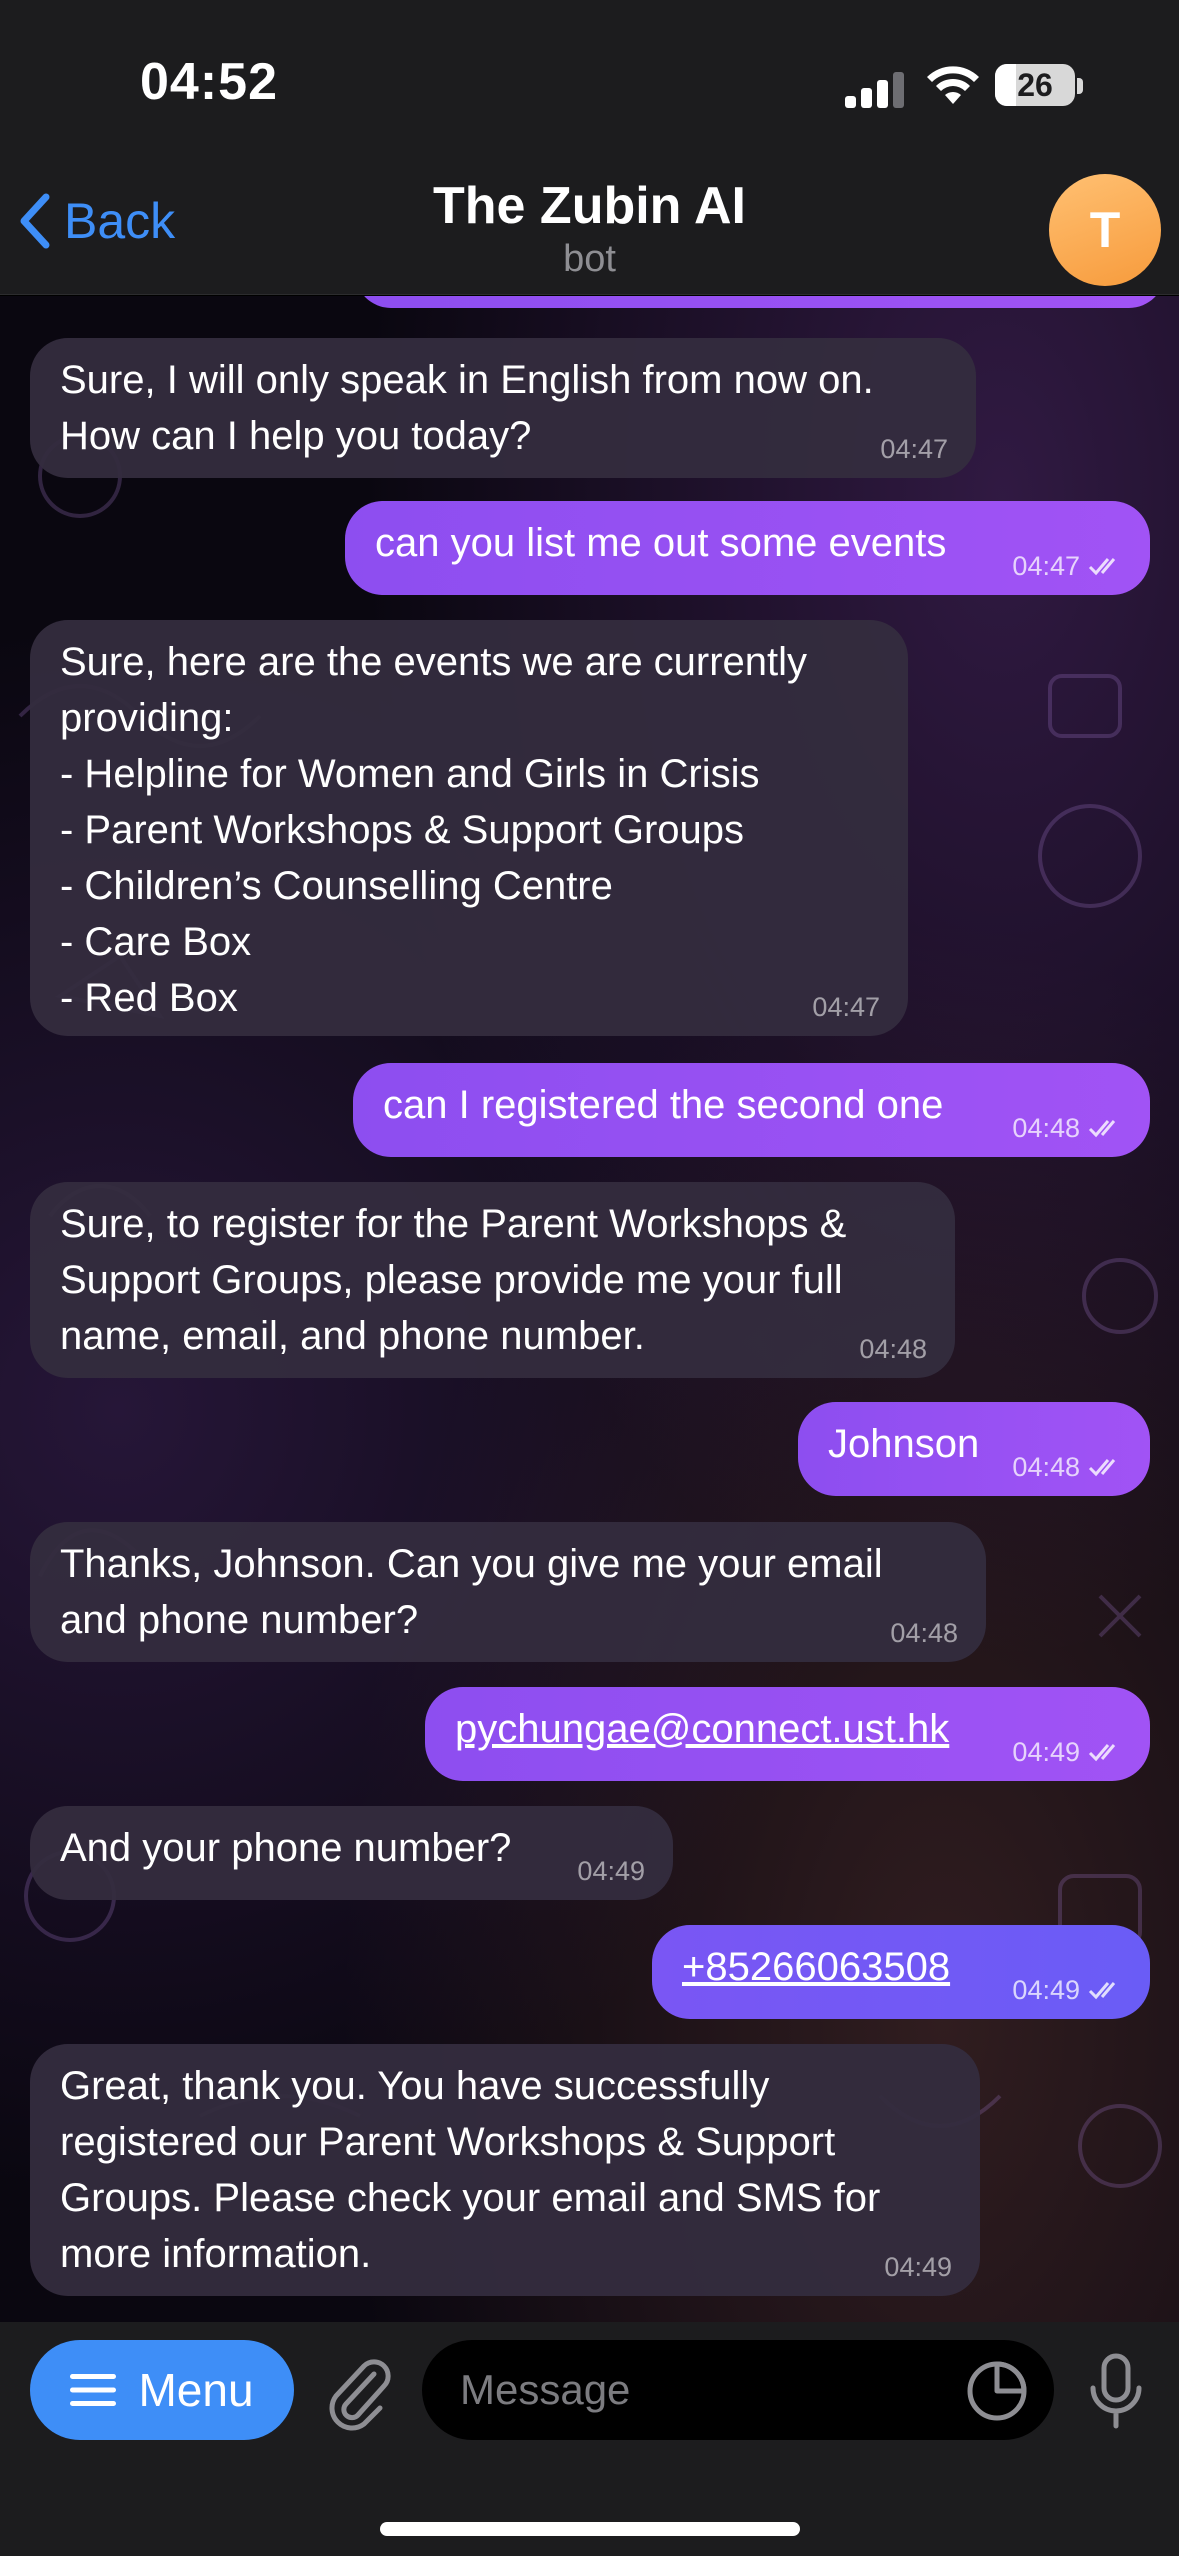 This screenshot has height=2556, width=1179. What do you see at coordinates (661, 543) in the screenshot?
I see `message-text: can you list me out some events` at bounding box center [661, 543].